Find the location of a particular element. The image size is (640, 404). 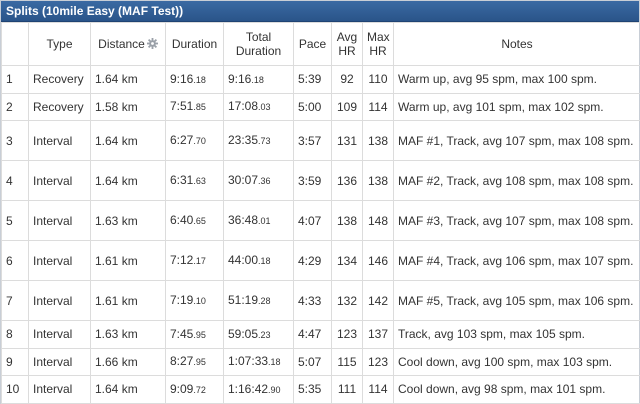

duration-main: 6:40 is located at coordinates (182, 220).